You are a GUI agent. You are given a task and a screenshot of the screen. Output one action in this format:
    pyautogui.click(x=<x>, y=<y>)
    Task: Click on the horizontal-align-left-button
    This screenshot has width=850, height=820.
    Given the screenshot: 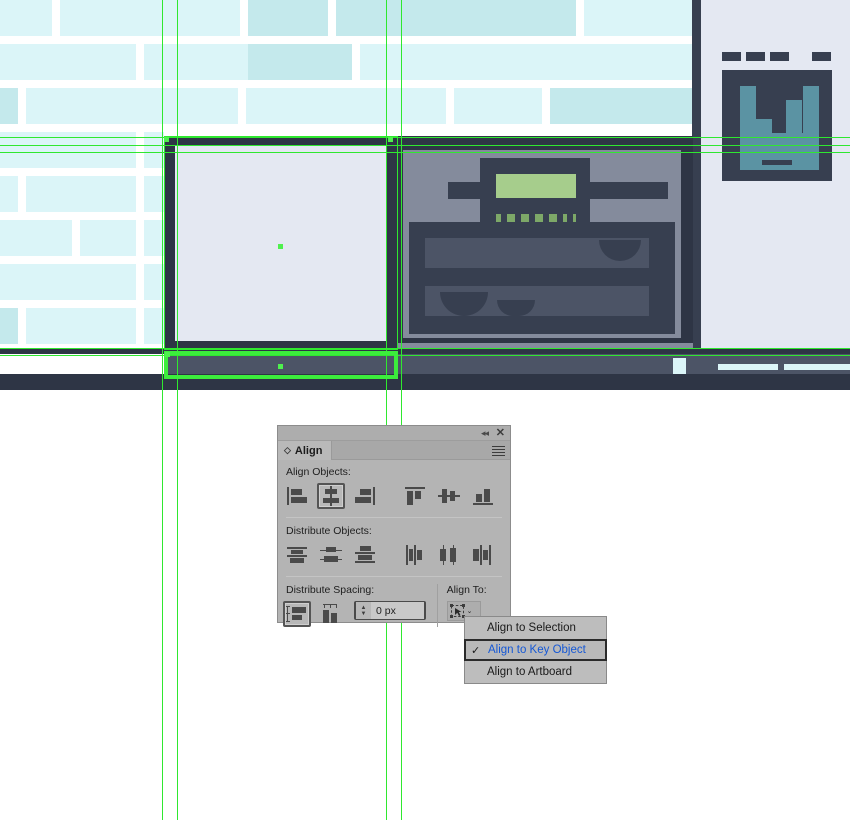 What is the action you would take?
    pyautogui.click(x=297, y=496)
    